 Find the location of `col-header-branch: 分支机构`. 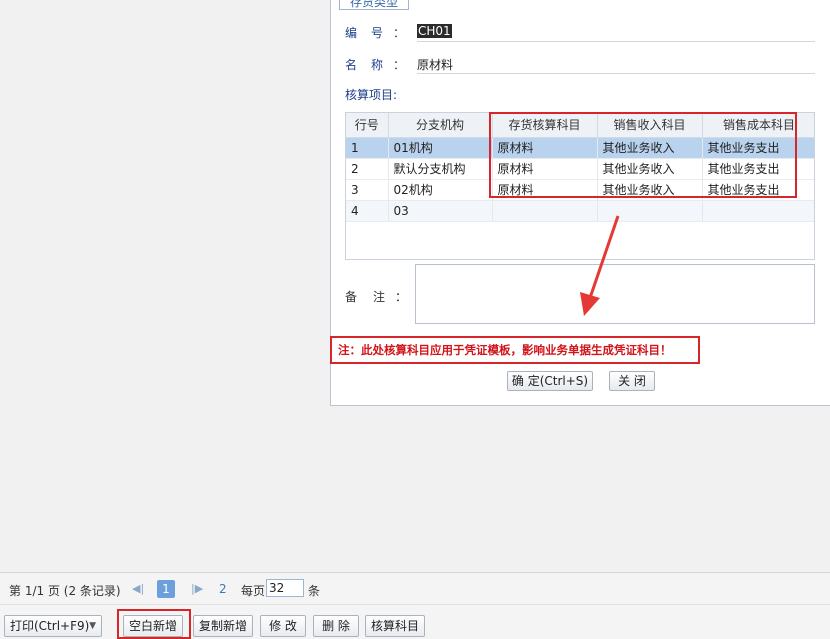

col-header-branch: 分支机构 is located at coordinates (440, 125).